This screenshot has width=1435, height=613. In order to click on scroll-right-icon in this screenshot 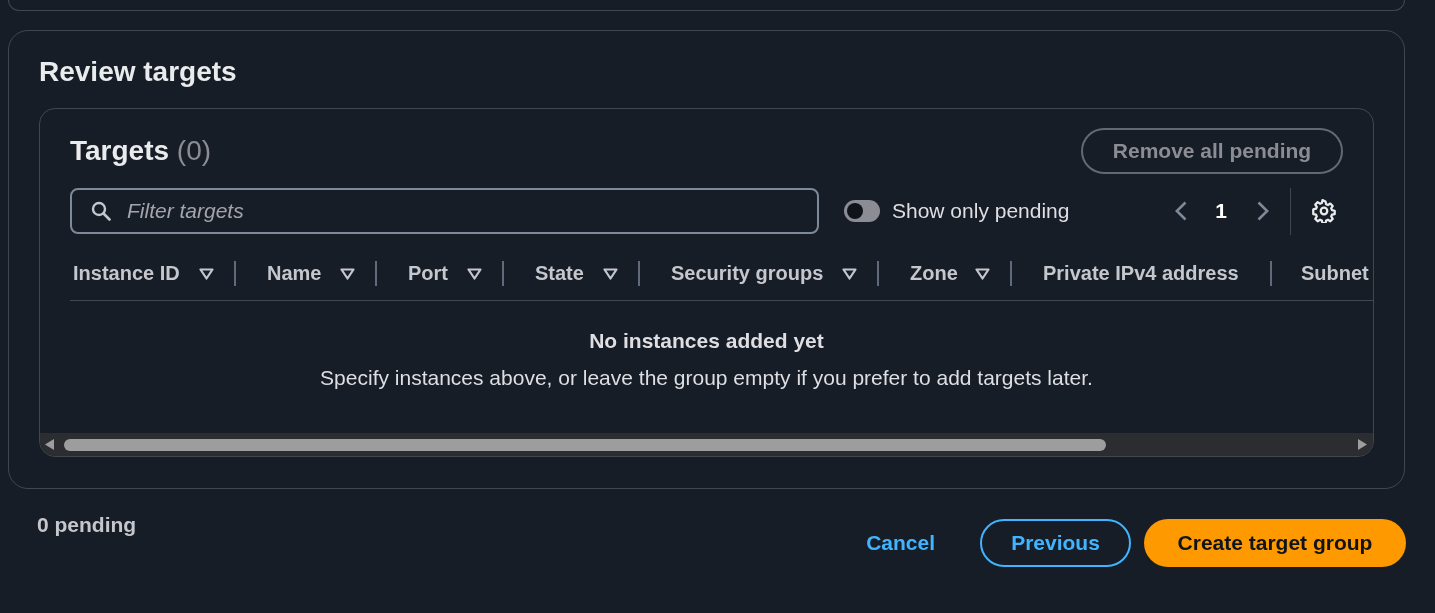, I will do `click(1362, 444)`.